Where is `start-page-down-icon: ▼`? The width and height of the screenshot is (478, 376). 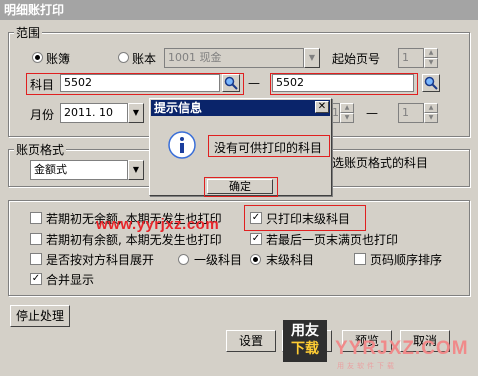 start-page-down-icon: ▼ is located at coordinates (431, 63).